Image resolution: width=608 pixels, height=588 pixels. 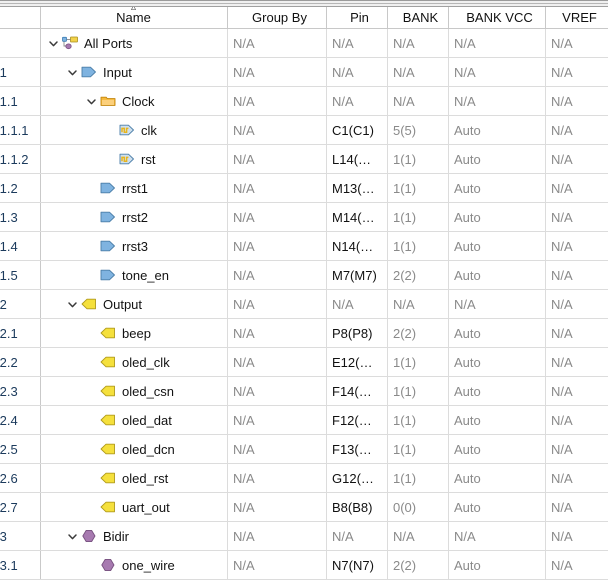 I want to click on pin-cell: P8(P8), so click(x=356, y=333).